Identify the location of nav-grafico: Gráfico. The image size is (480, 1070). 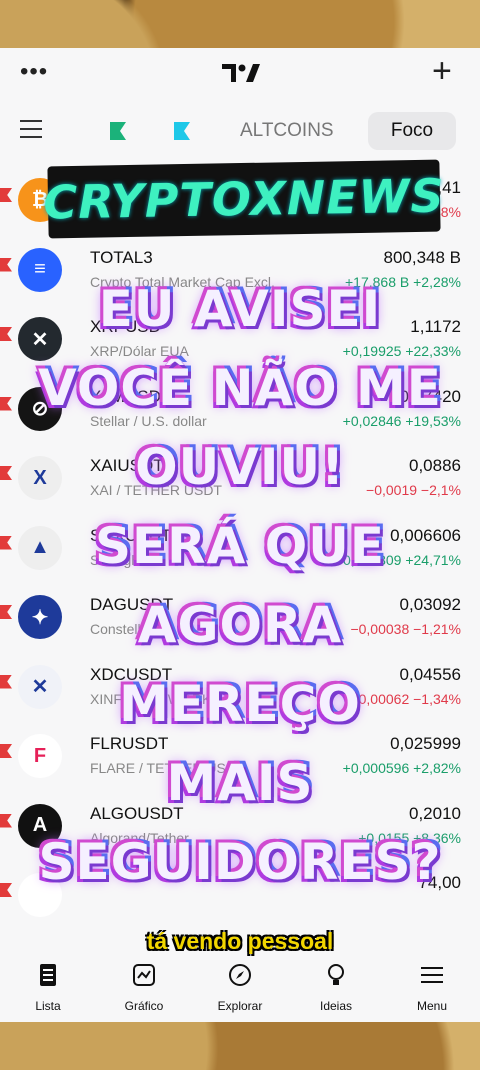
(144, 987).